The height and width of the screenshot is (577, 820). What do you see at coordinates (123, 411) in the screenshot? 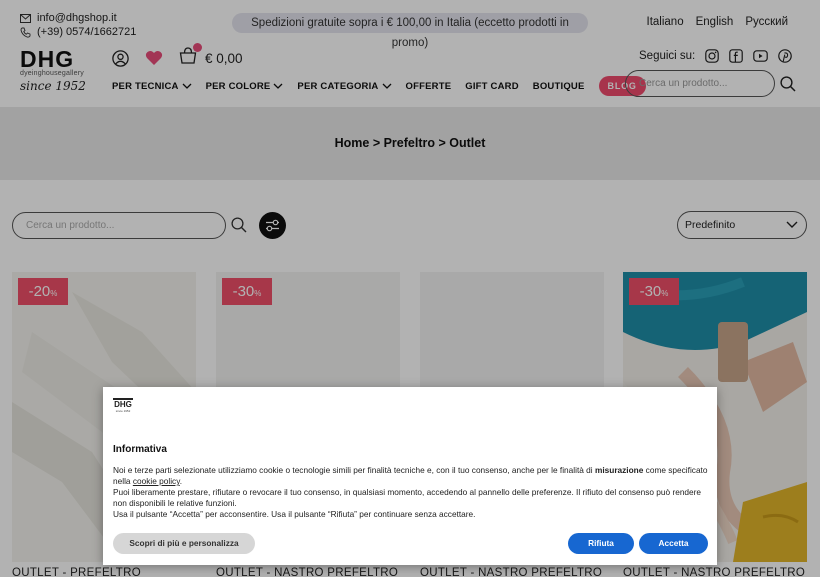
I see `cookie-logo-sub: since 1952` at bounding box center [123, 411].